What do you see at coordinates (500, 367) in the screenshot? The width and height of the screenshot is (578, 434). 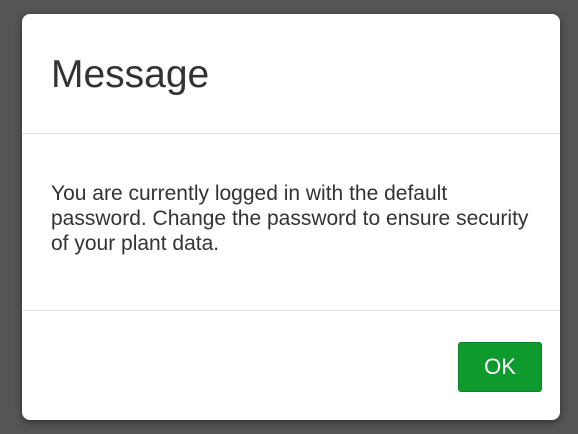 I see `ok-button: OK` at bounding box center [500, 367].